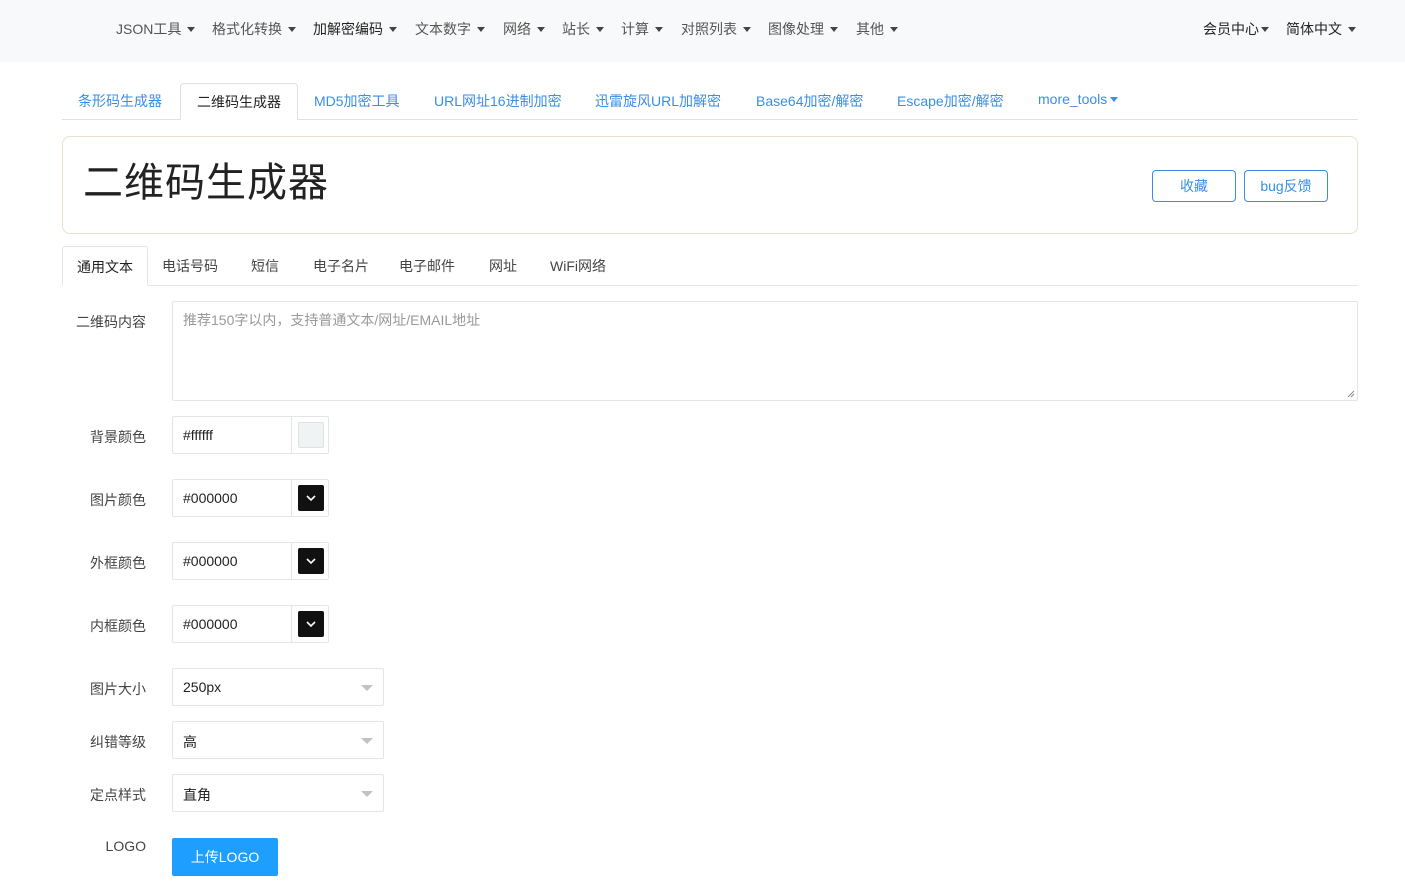 The image size is (1405, 889). I want to click on tab-wifi: WiFi网络, so click(578, 266).